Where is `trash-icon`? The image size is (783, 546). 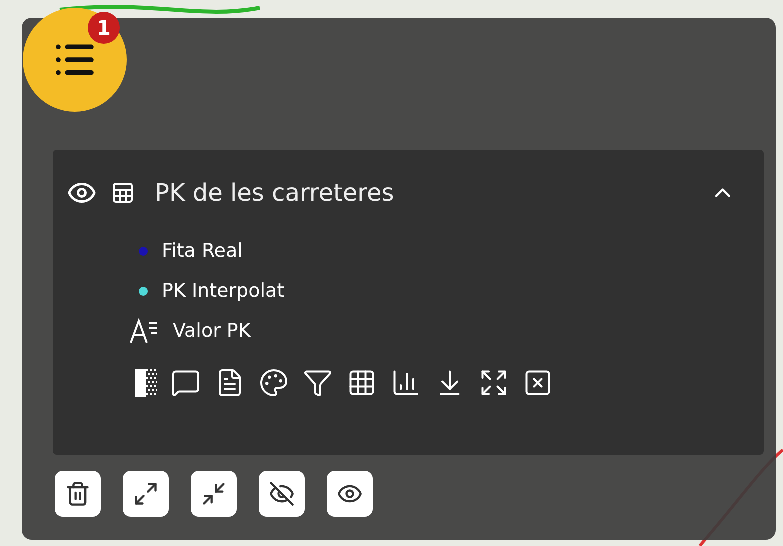 trash-icon is located at coordinates (78, 494).